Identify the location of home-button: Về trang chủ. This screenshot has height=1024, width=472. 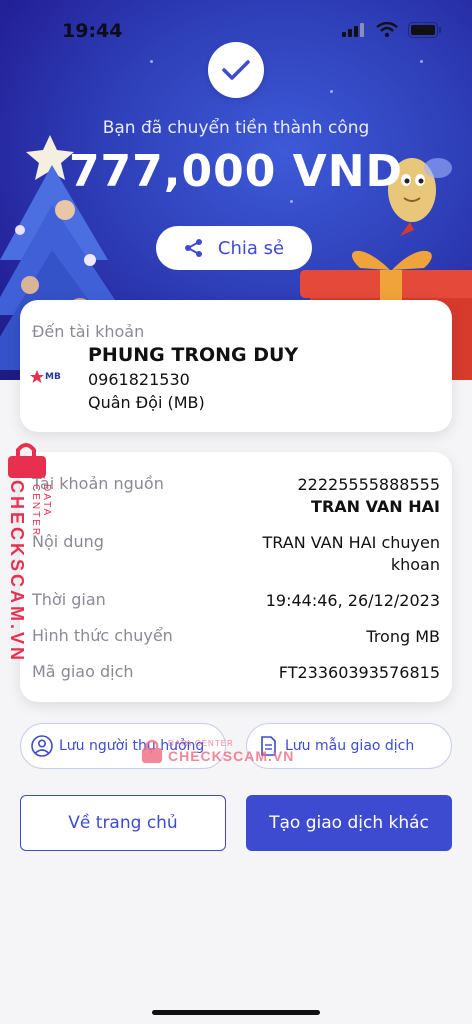
(123, 823).